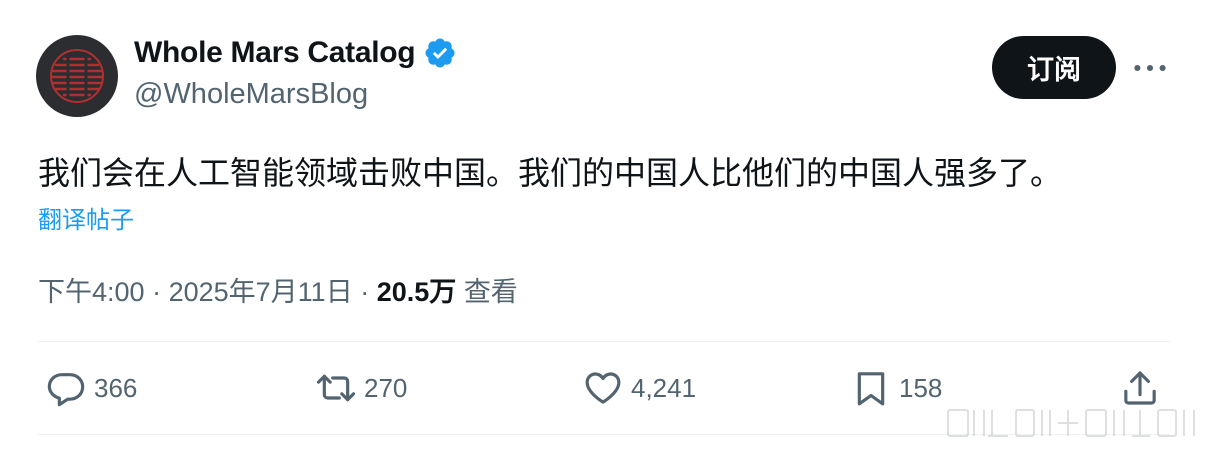 This screenshot has width=1212, height=454. I want to click on retweet-icon, so click(336, 388).